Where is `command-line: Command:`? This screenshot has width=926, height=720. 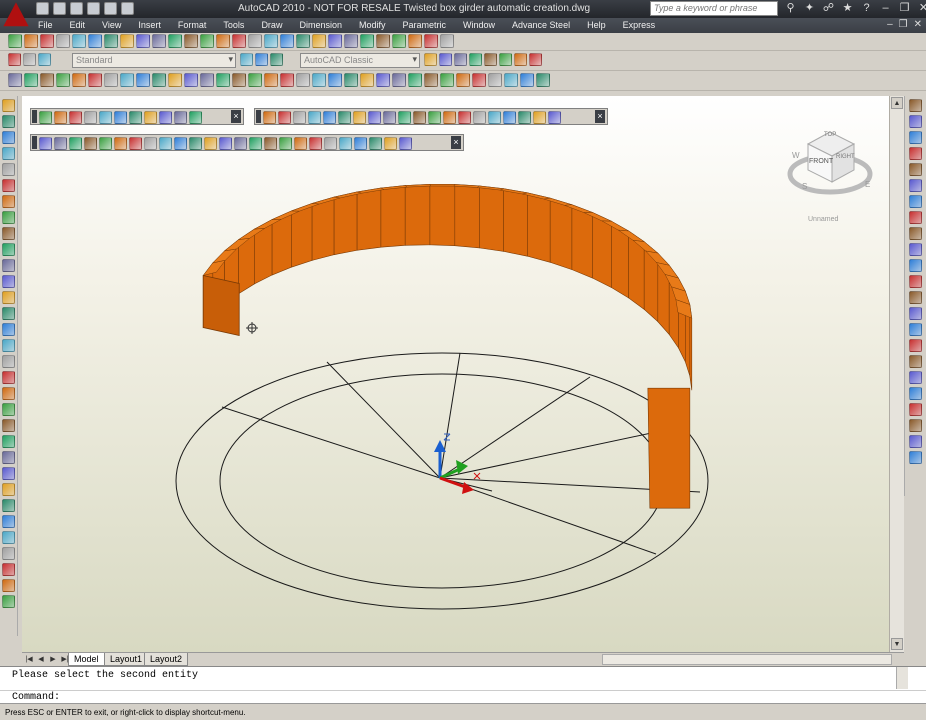 command-line: Command: is located at coordinates (463, 696).